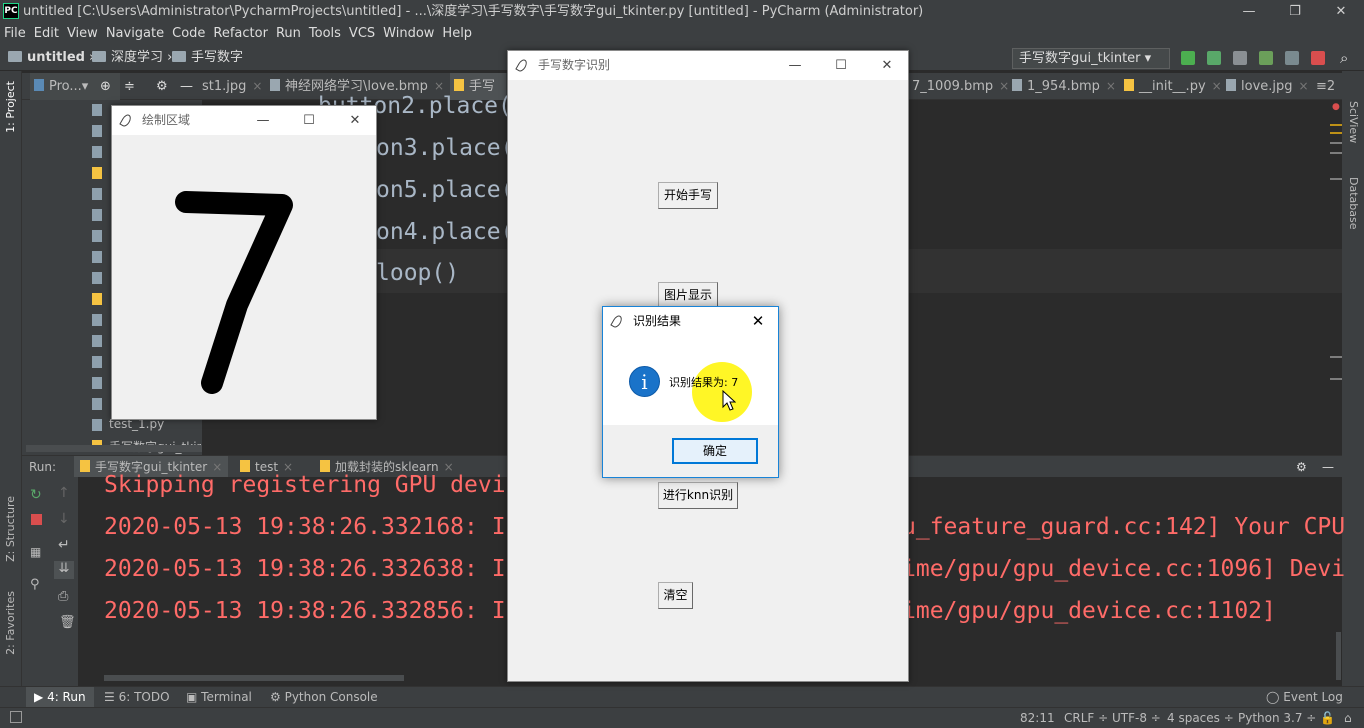  I want to click on terminal-tool-tab: ▣ Terminal, so click(219, 697).